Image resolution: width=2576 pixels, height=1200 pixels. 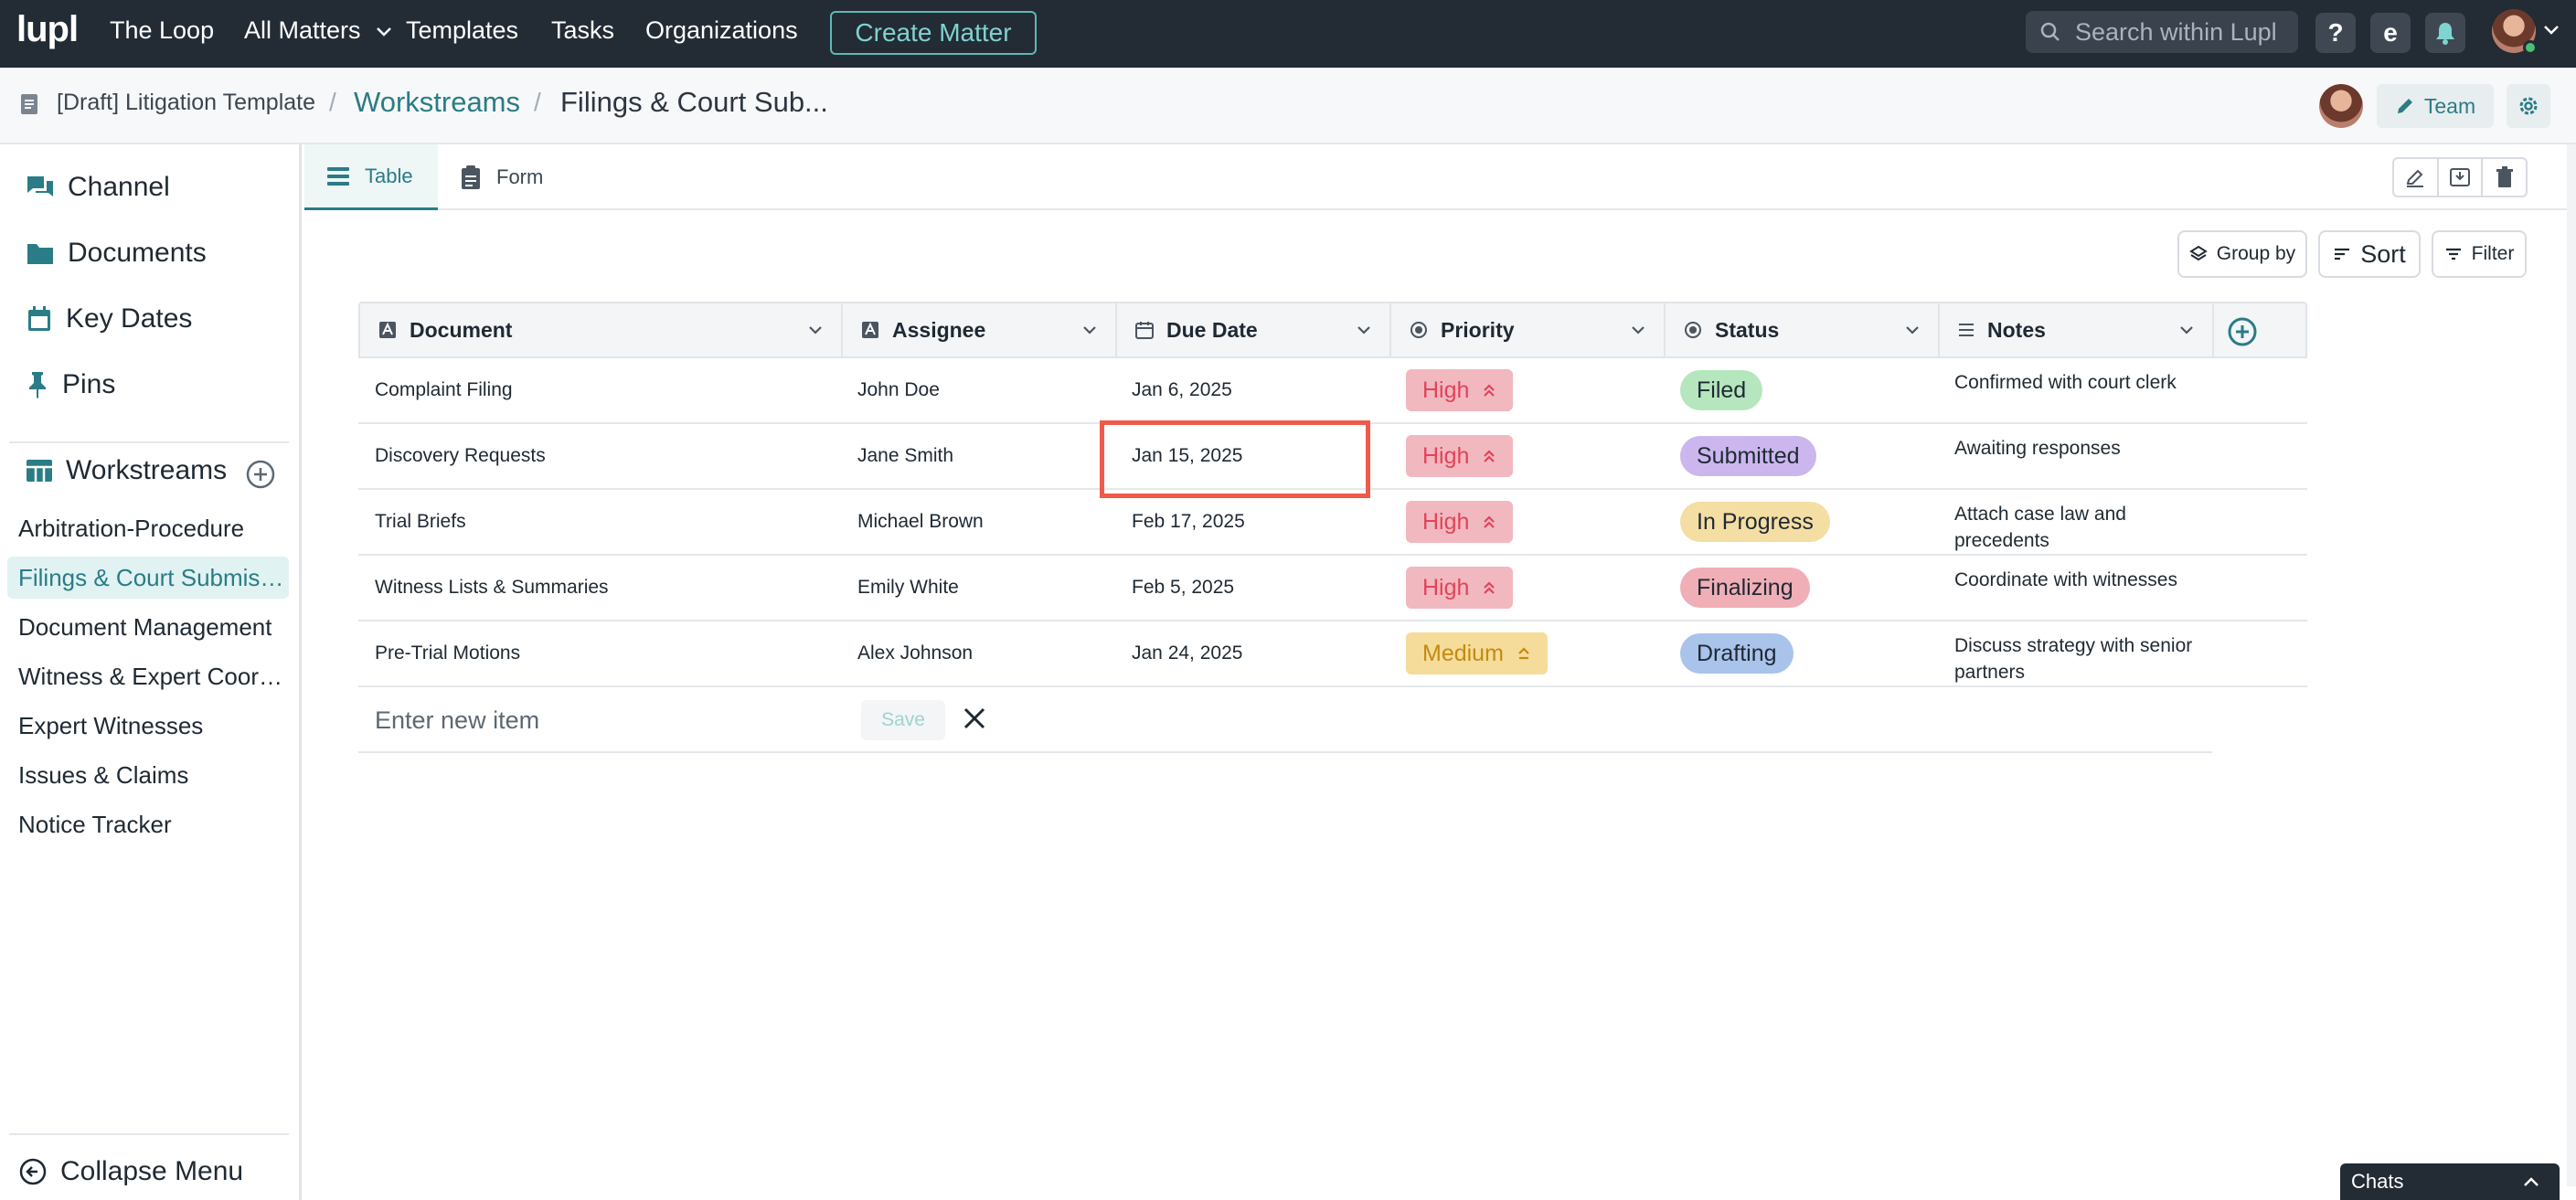 I want to click on lines-icon, so click(x=1966, y=330).